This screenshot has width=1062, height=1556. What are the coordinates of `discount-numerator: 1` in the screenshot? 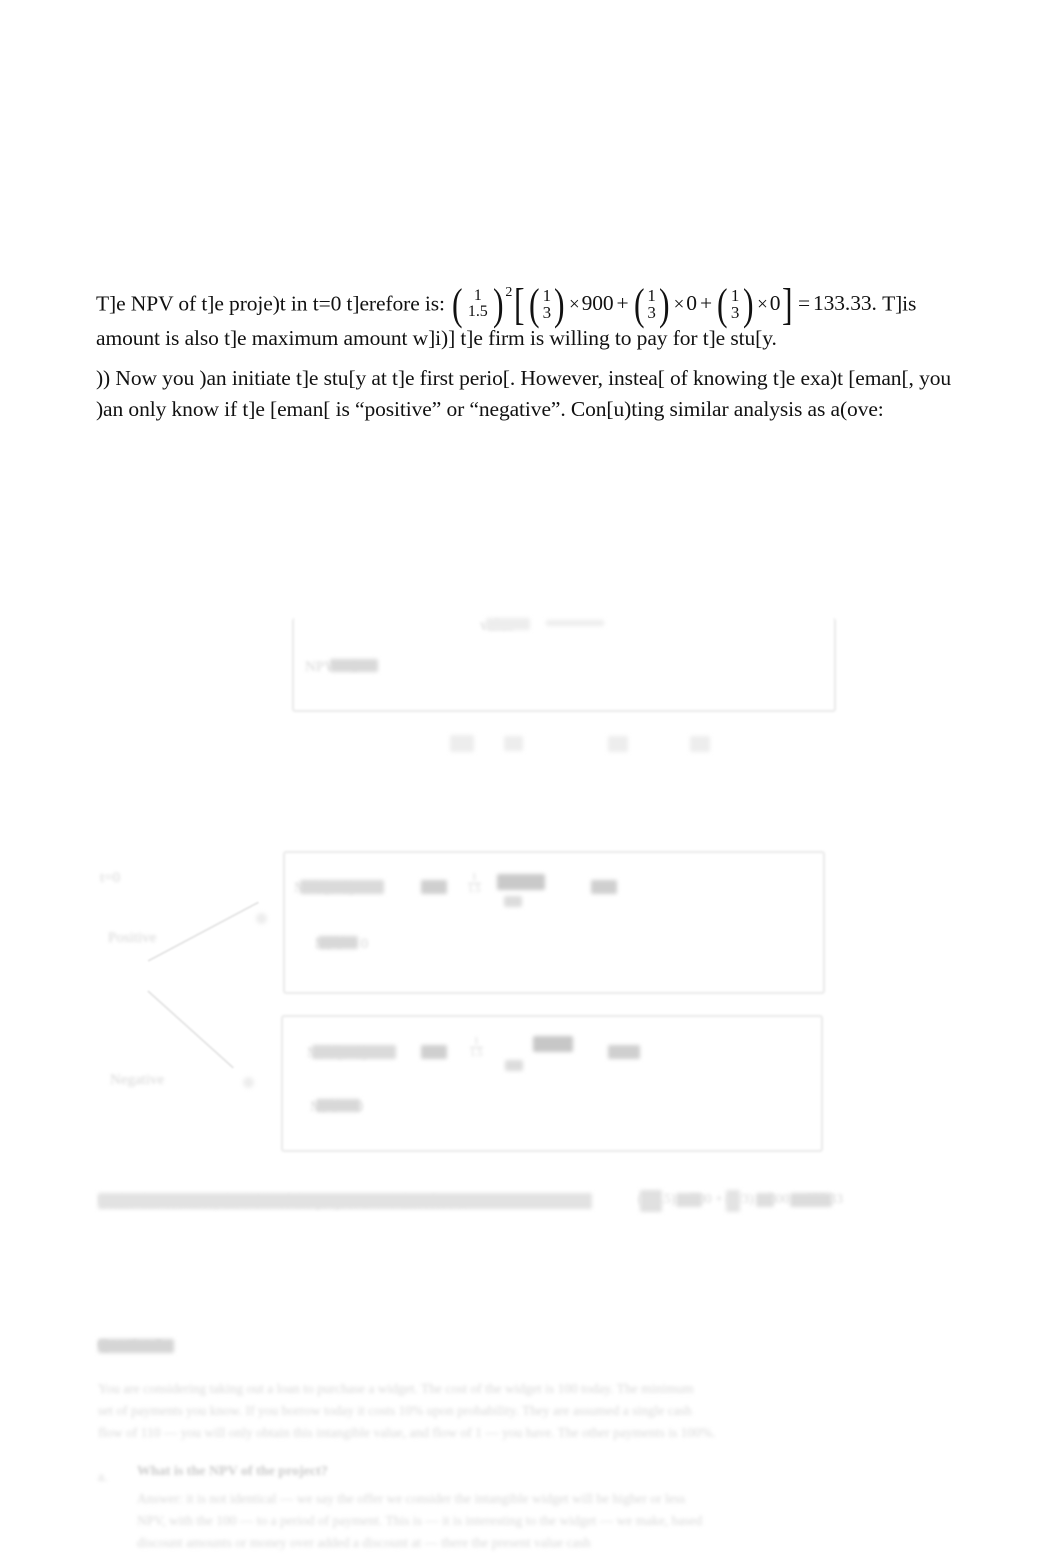 It's located at (477, 296).